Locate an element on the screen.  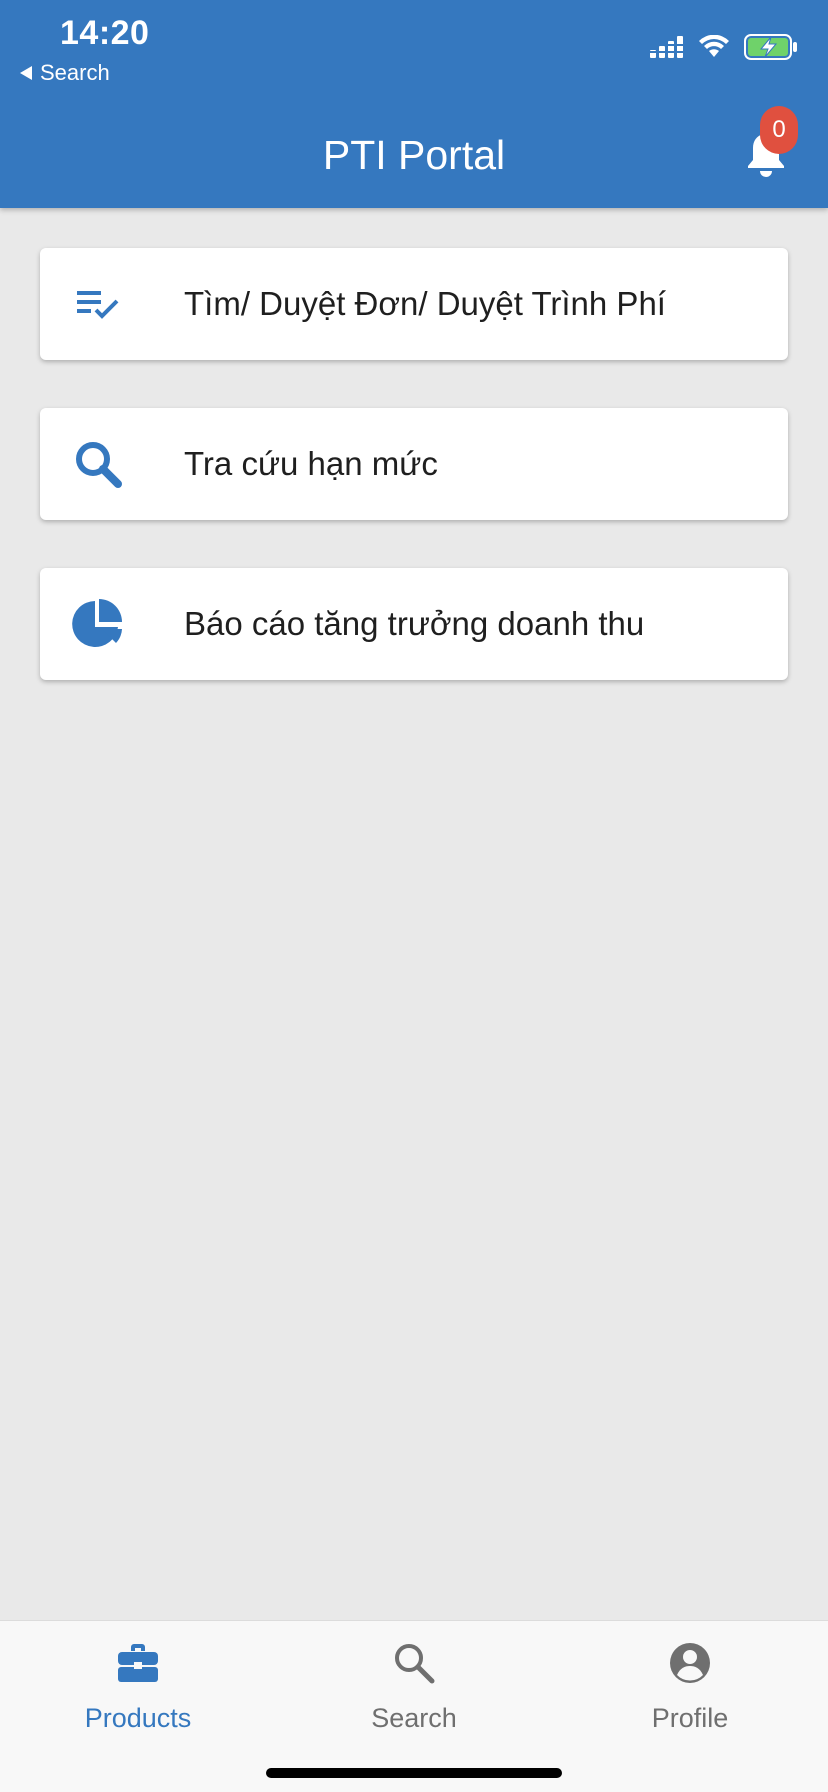
menu-item-label: Báo cáo tăng trưởng doanh thu is located at coordinates (414, 623).